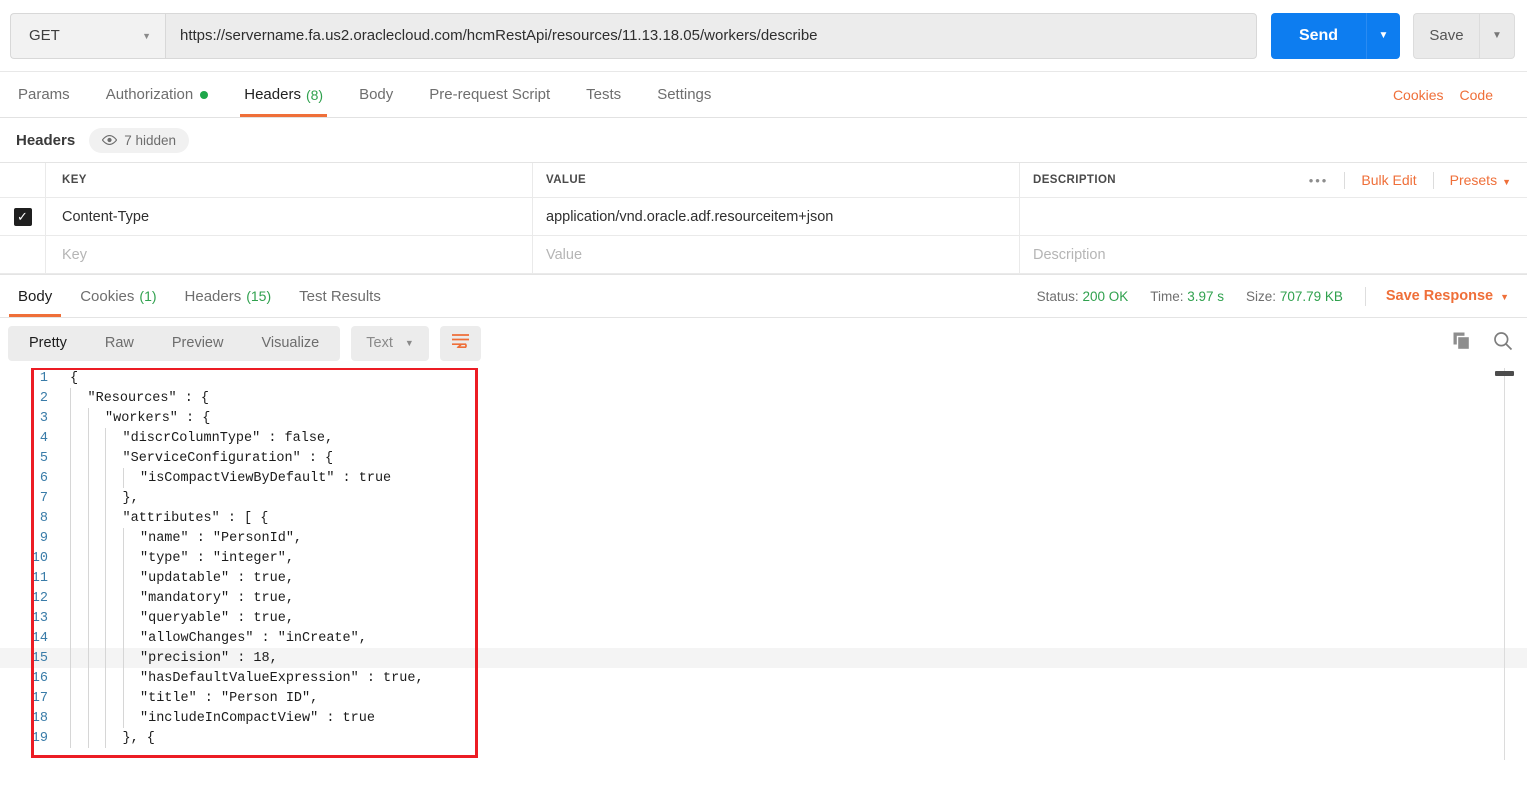  I want to click on tab-authorization: Authorization, so click(157, 94).